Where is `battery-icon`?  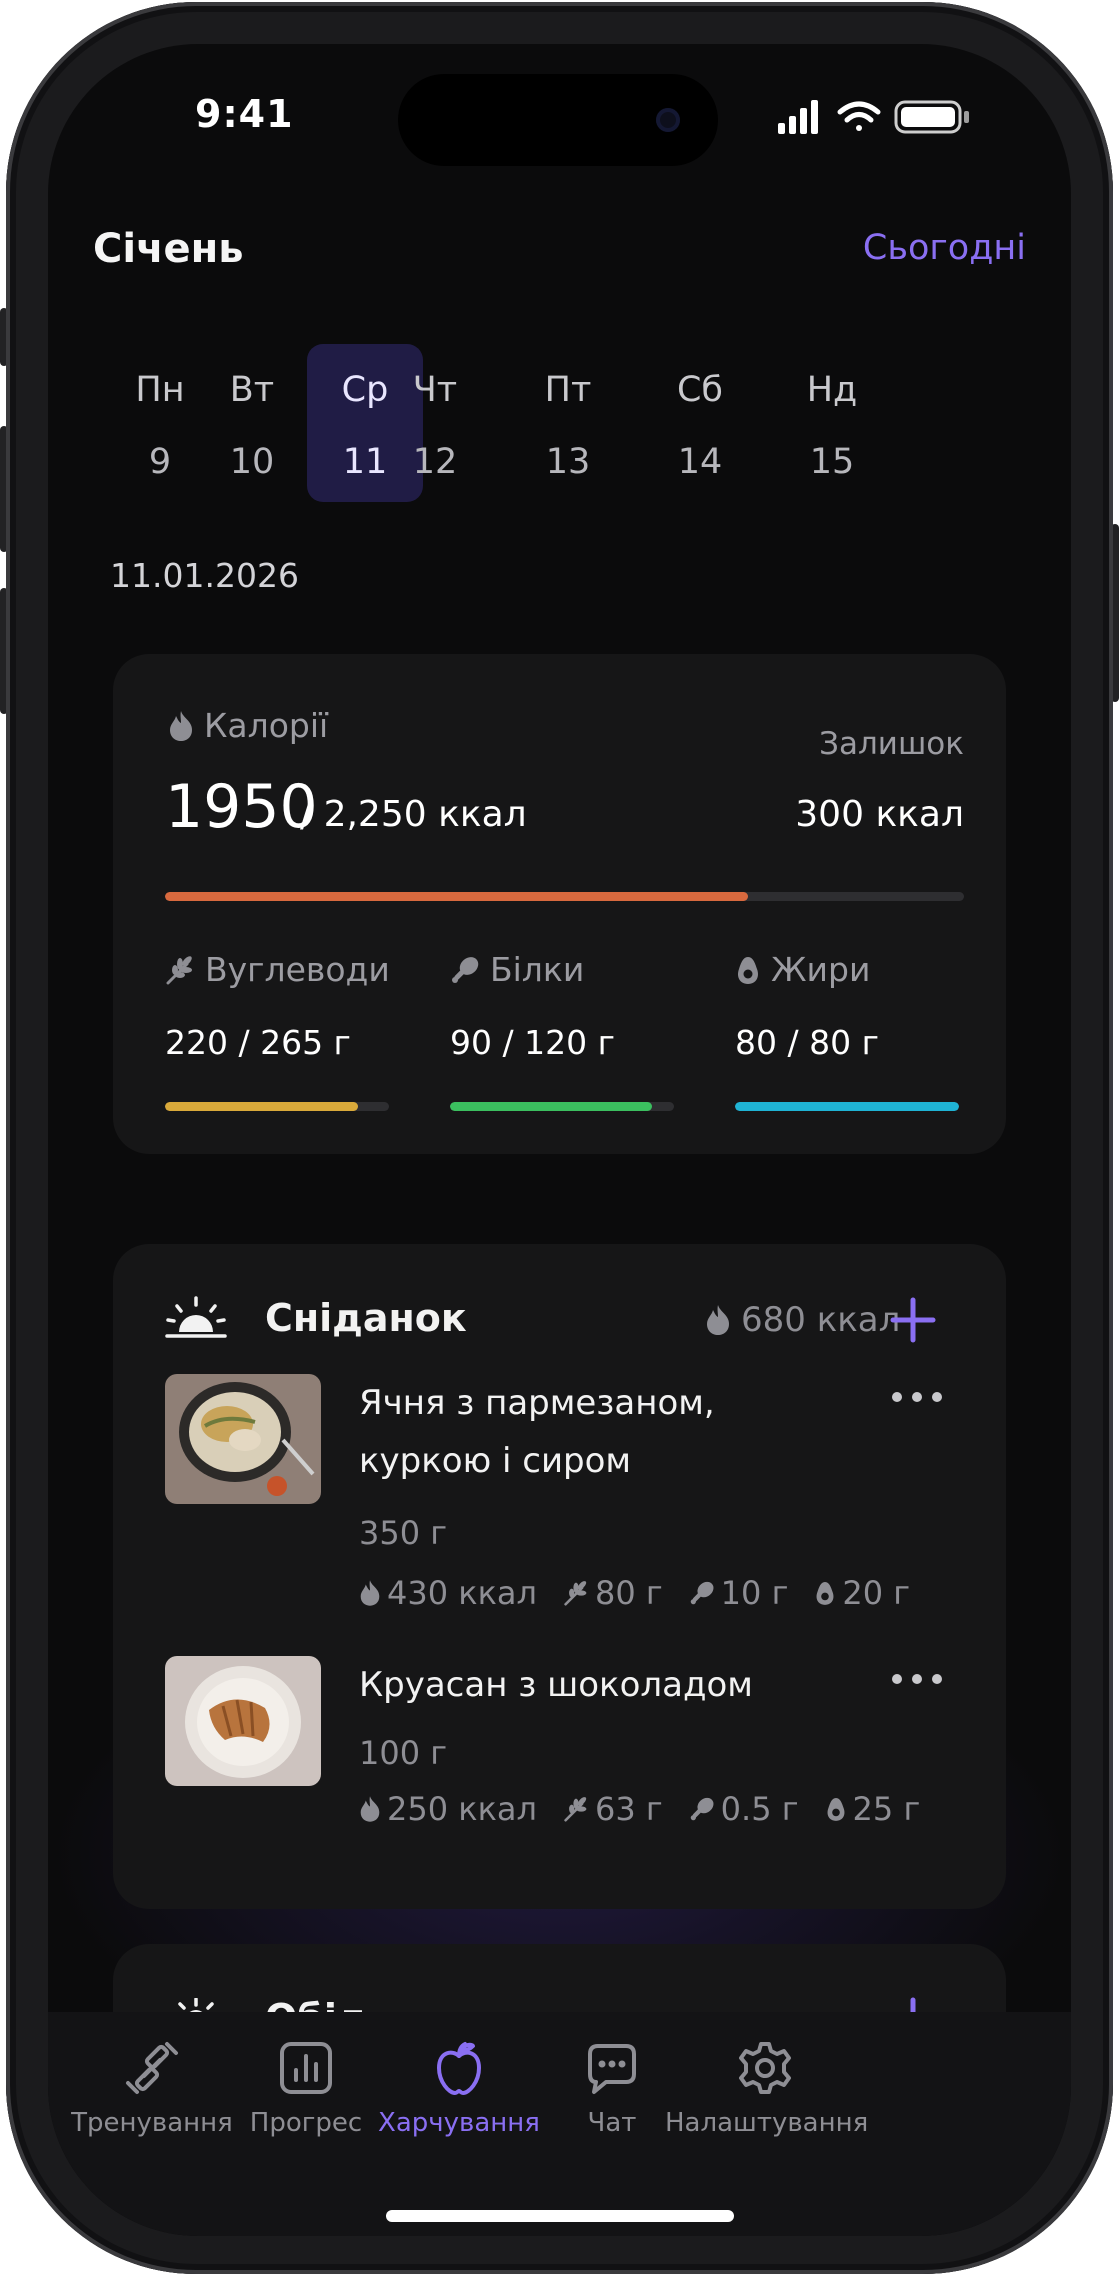
battery-icon is located at coordinates (931, 117).